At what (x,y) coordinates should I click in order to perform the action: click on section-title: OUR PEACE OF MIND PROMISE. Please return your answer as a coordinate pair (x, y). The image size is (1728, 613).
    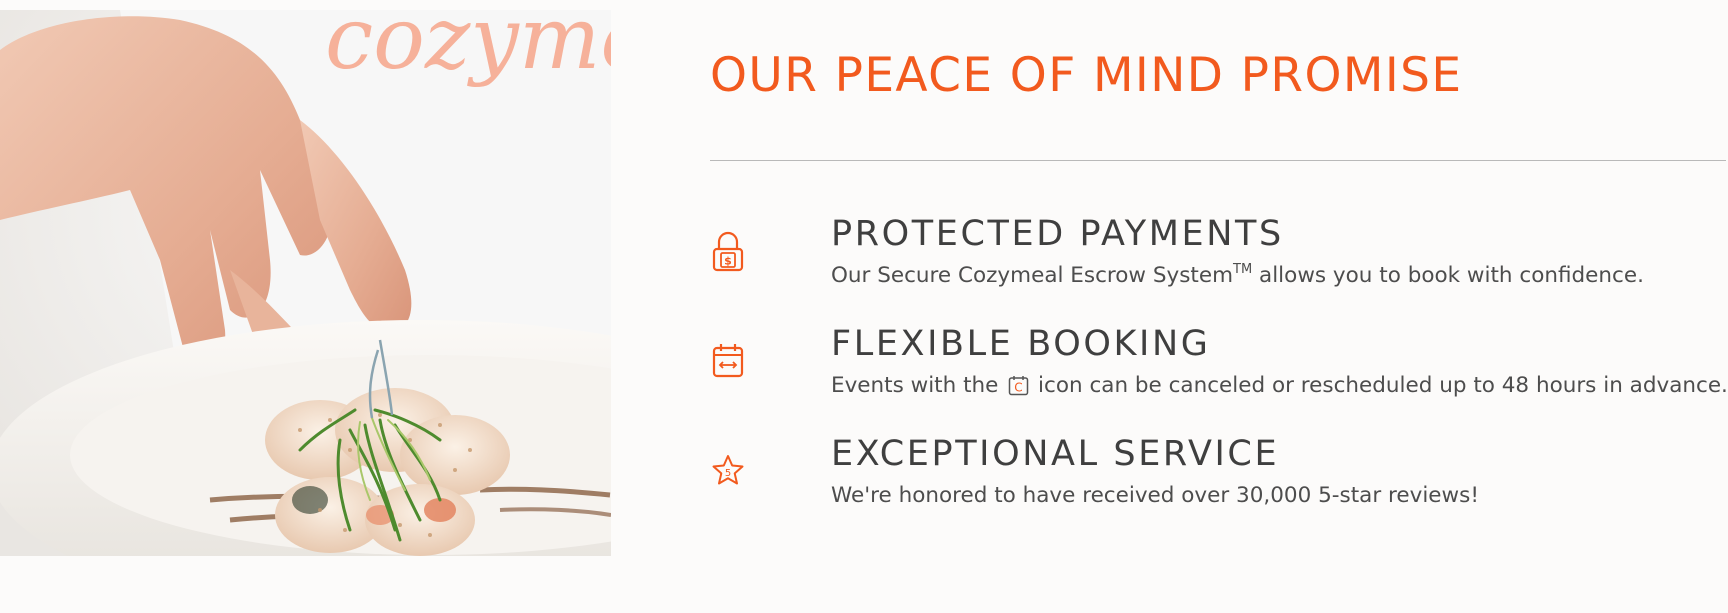
    Looking at the image, I should click on (1086, 75).